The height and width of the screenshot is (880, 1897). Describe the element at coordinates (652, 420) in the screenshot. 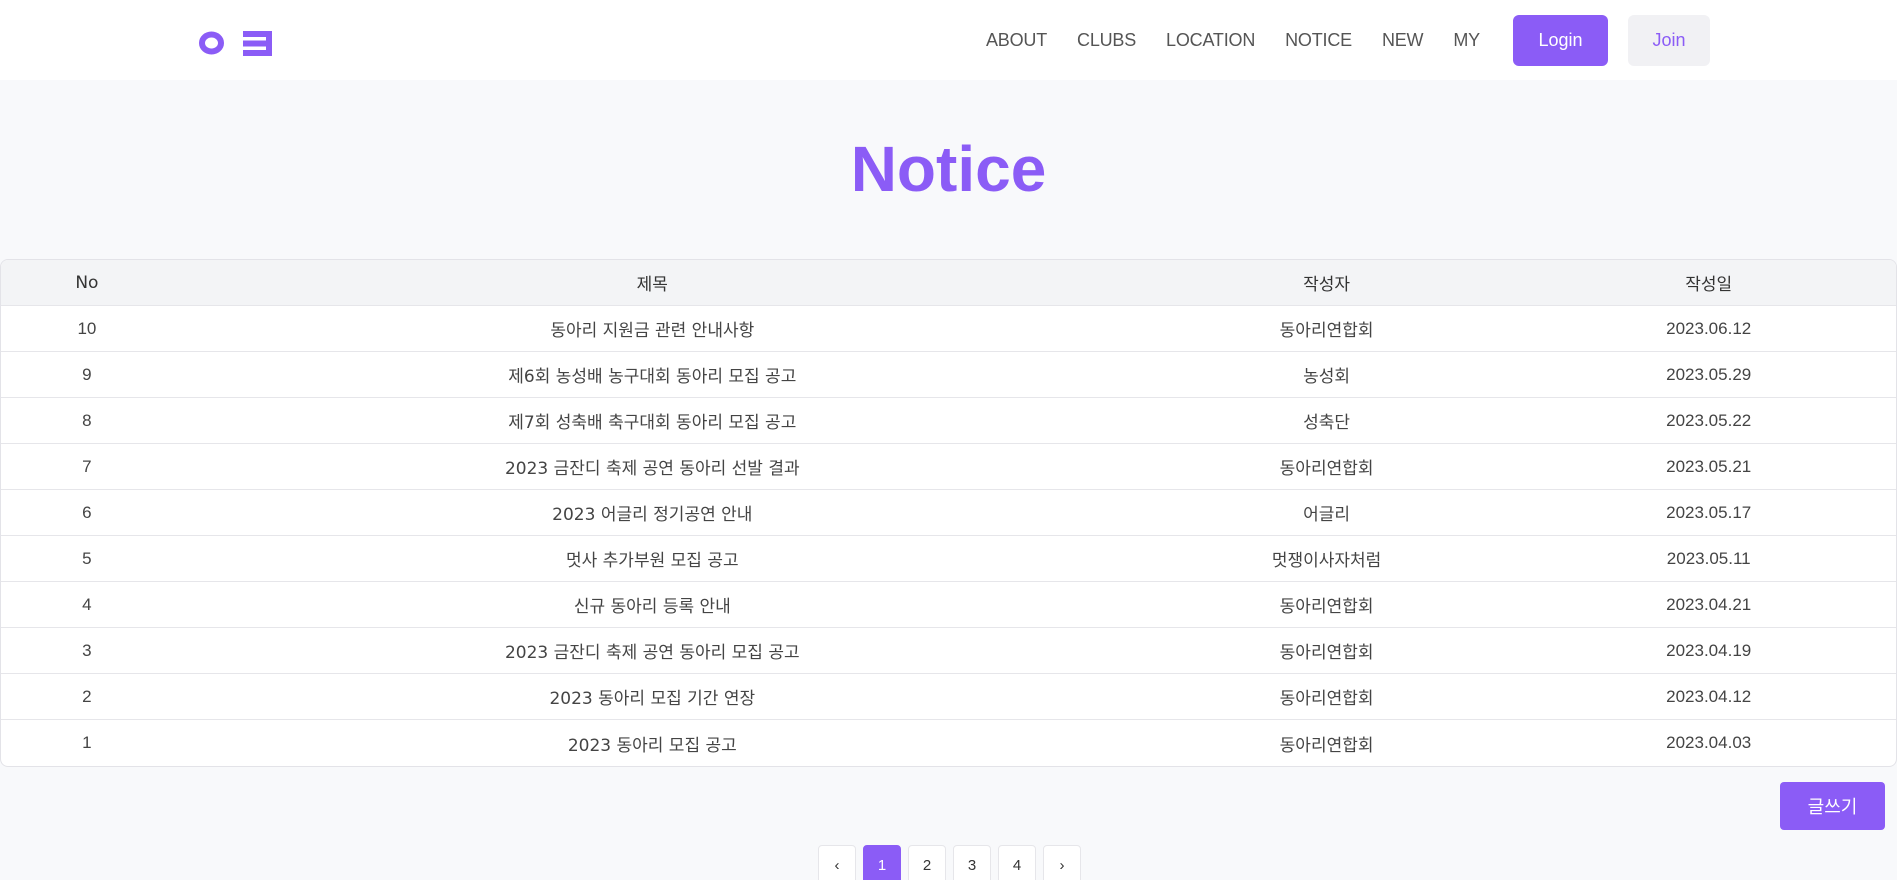

I see `cell-title: 제7회 성축배 축구대회 동아리 모집 공고` at that location.